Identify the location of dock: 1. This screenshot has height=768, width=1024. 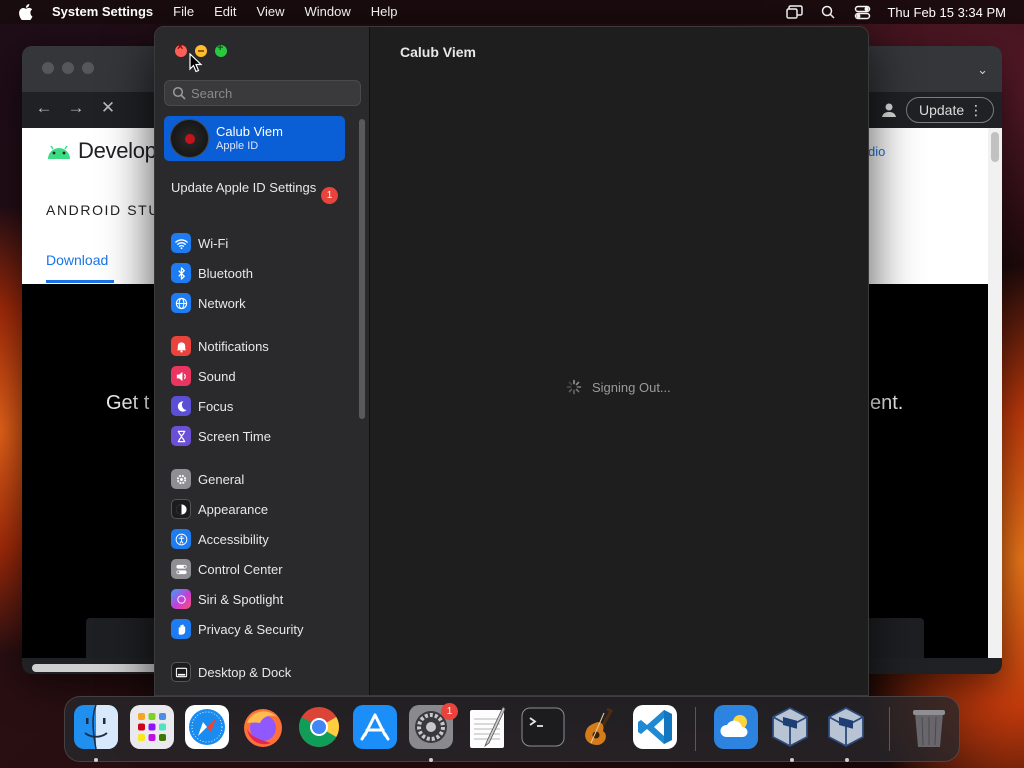
(512, 729).